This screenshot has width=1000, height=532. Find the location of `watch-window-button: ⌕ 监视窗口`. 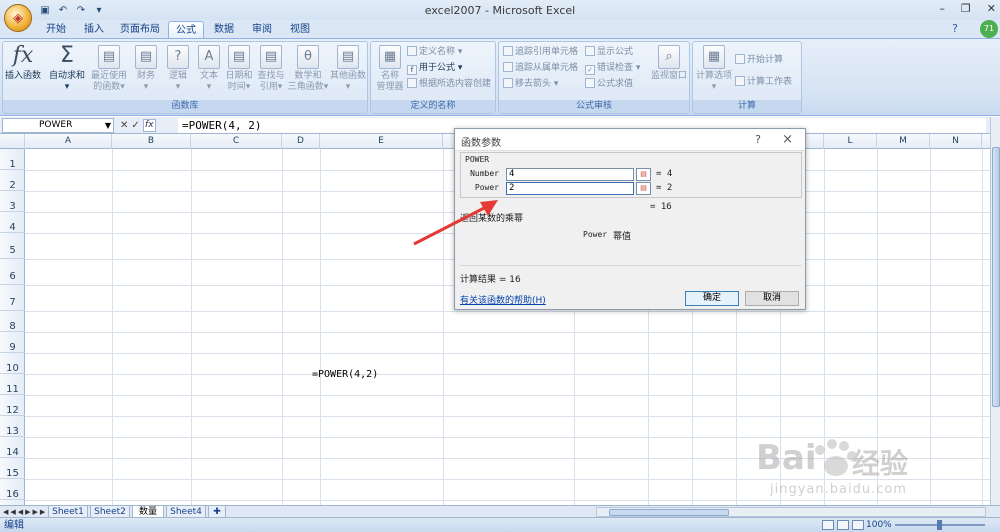

watch-window-button: ⌕ 监视窗口 is located at coordinates (669, 63).